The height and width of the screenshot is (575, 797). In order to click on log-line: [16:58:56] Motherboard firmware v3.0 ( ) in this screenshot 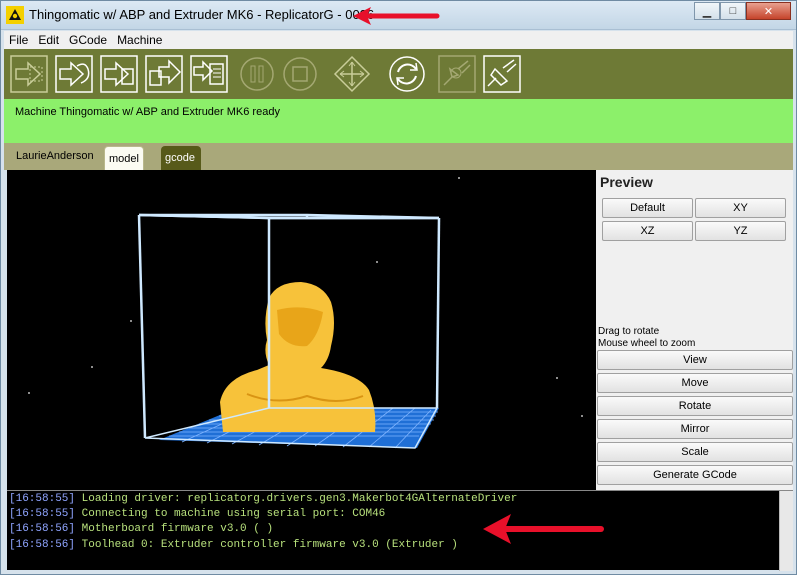, I will do `click(141, 529)`.